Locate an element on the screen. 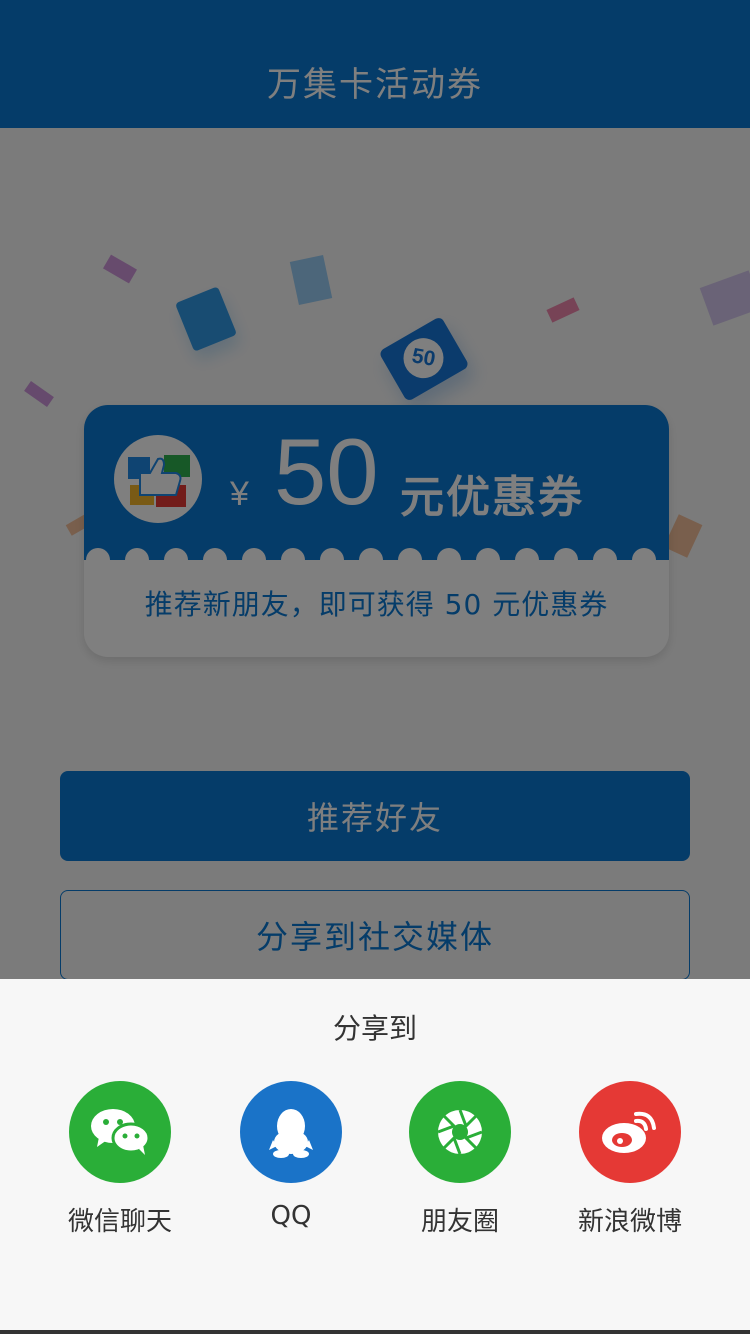 The height and width of the screenshot is (1334, 750). share-sheet-title: 分享到 is located at coordinates (374, 1028).